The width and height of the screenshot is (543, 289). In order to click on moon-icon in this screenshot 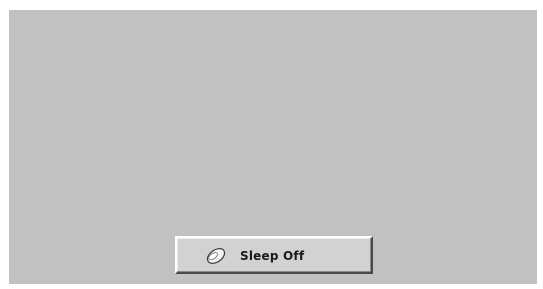, I will do `click(216, 256)`.